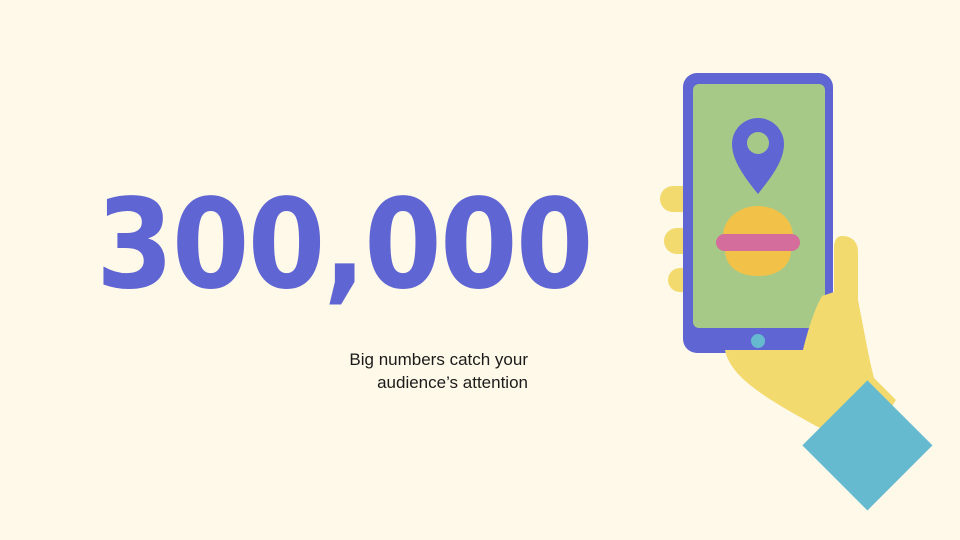 The height and width of the screenshot is (540, 960). Describe the element at coordinates (452, 382) in the screenshot. I see `caption-line-2: audience’s attention` at that location.